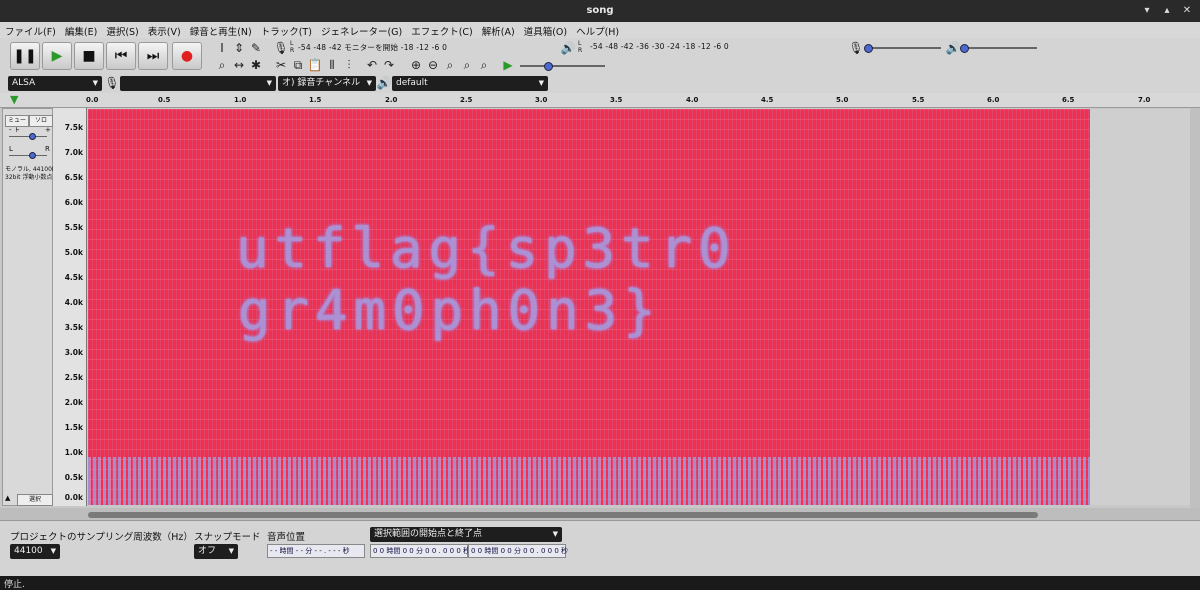 The image size is (1200, 590). Describe the element at coordinates (498, 30) in the screenshot. I see `menu-analyze: 解析(A)` at that location.